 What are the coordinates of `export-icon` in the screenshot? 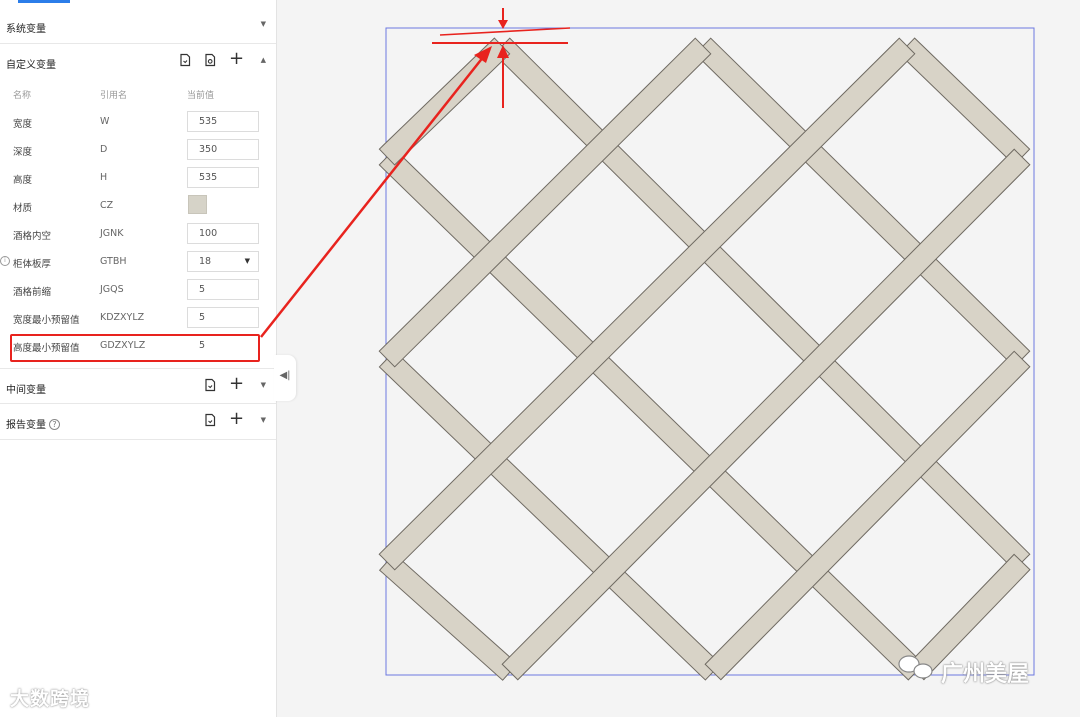 It's located at (210, 60).